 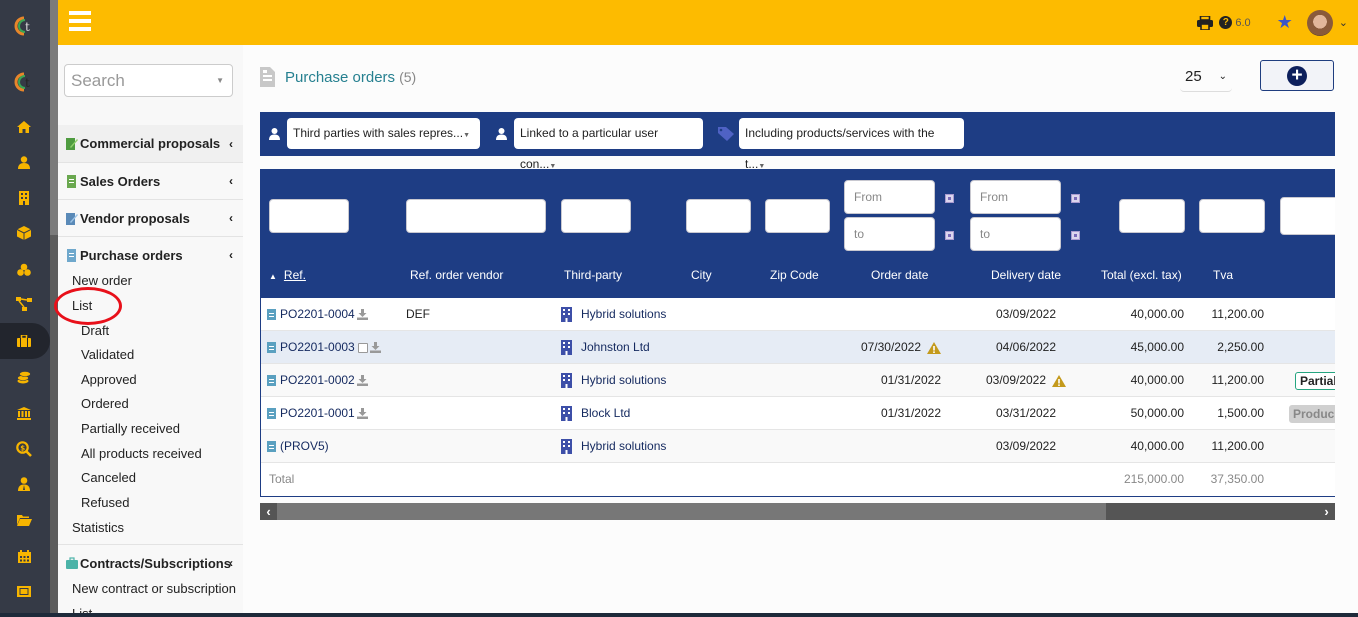 What do you see at coordinates (1285, 22) in the screenshot?
I see `bookmark-star-icon: ★` at bounding box center [1285, 22].